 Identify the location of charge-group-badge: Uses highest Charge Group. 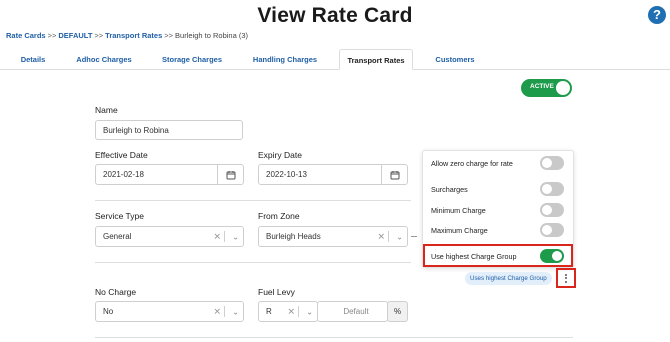
(508, 278).